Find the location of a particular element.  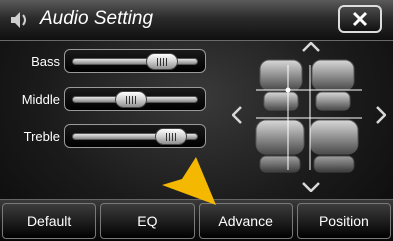

bass-slider is located at coordinates (135, 61).